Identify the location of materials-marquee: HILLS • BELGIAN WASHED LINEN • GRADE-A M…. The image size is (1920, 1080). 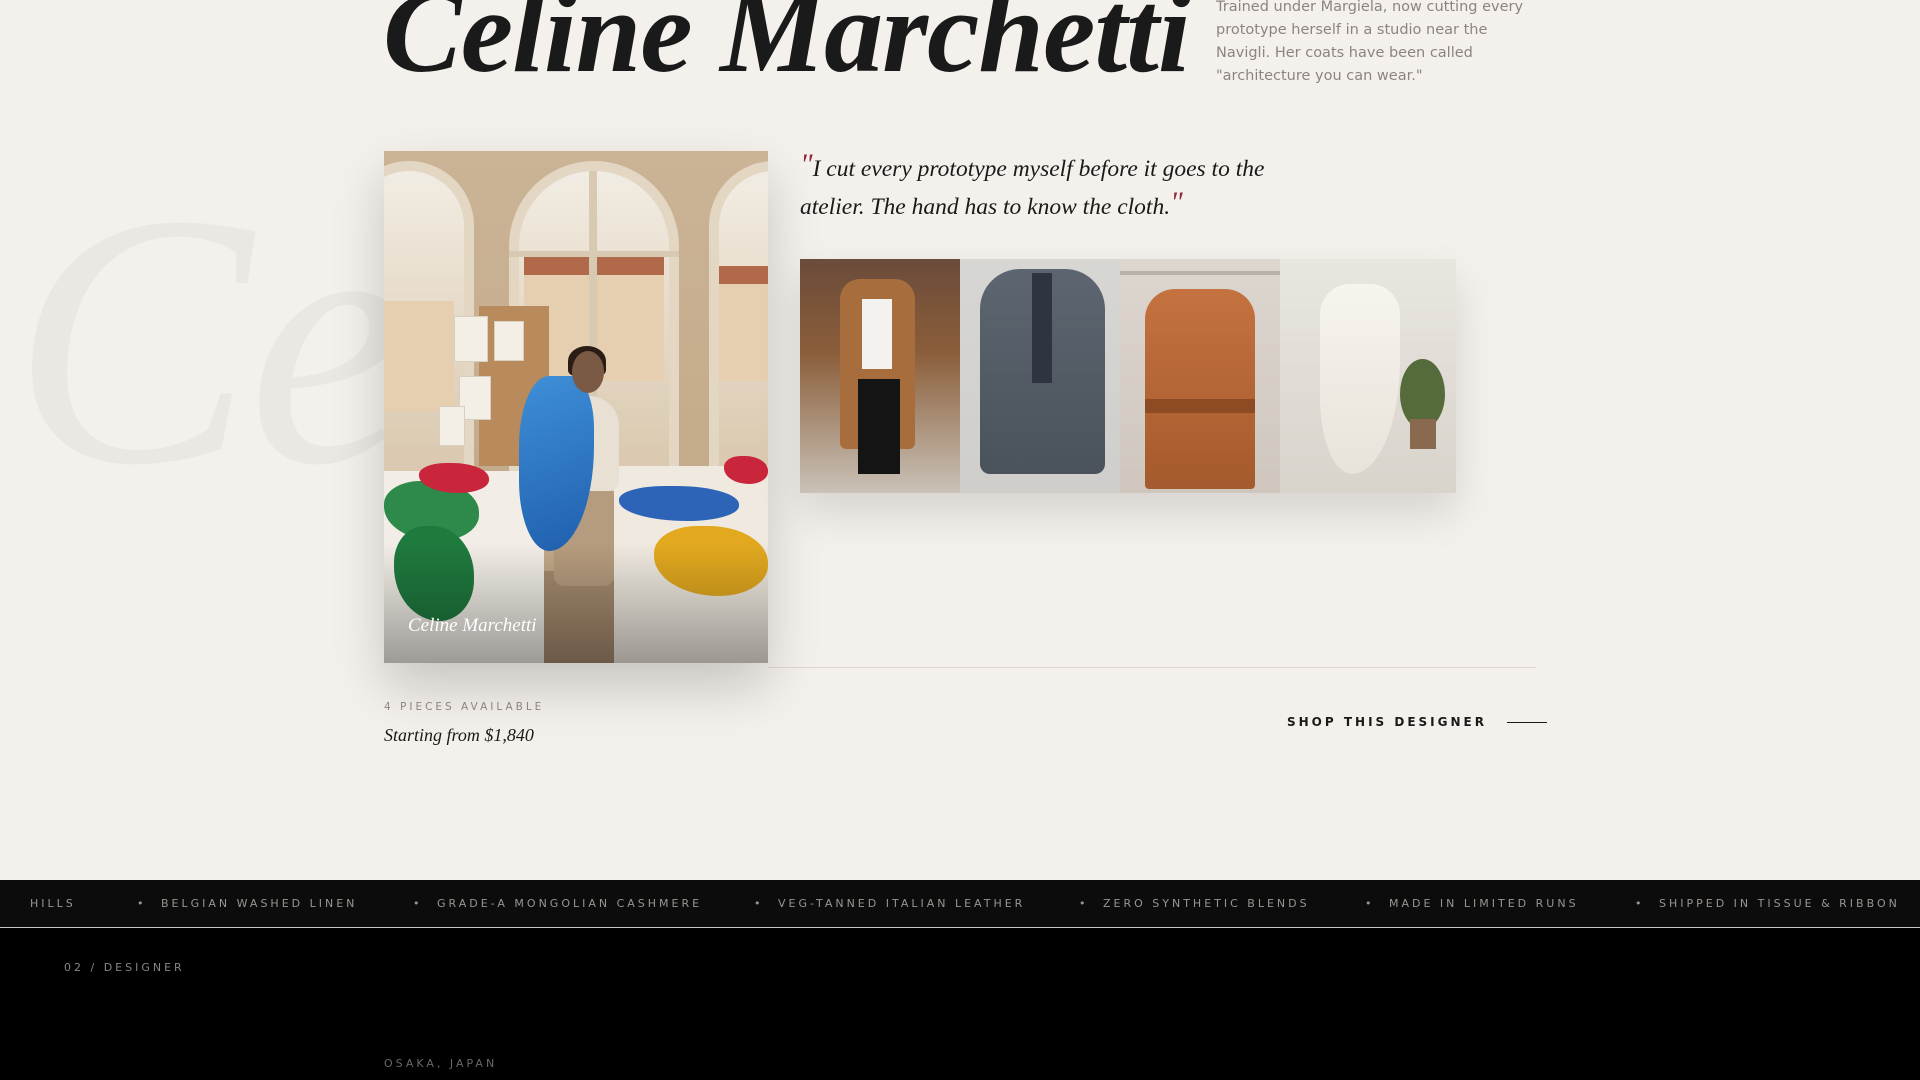
(960, 904).